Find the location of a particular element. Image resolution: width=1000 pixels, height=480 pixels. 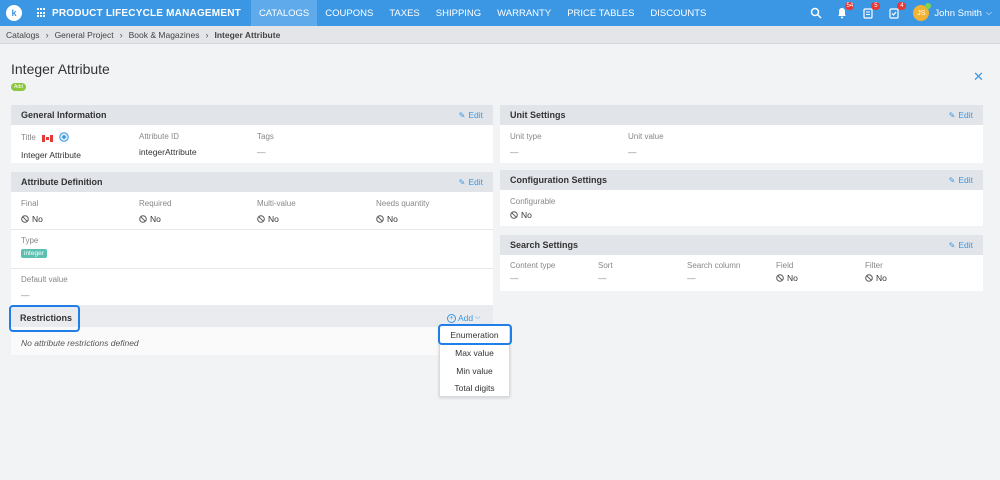

nav-item-discounts: DISCOUNTS is located at coordinates (678, 13).